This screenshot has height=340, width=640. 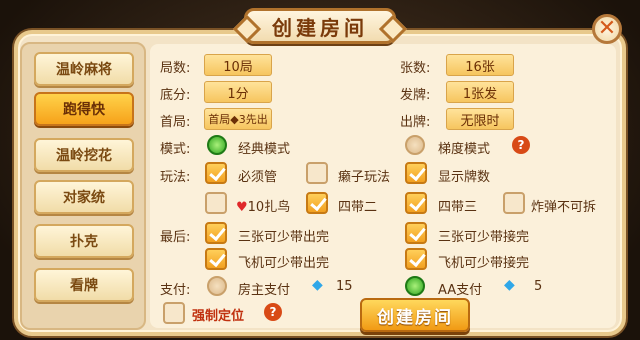 I want to click on dialog-title-plate: 创建房间, so click(x=320, y=26).